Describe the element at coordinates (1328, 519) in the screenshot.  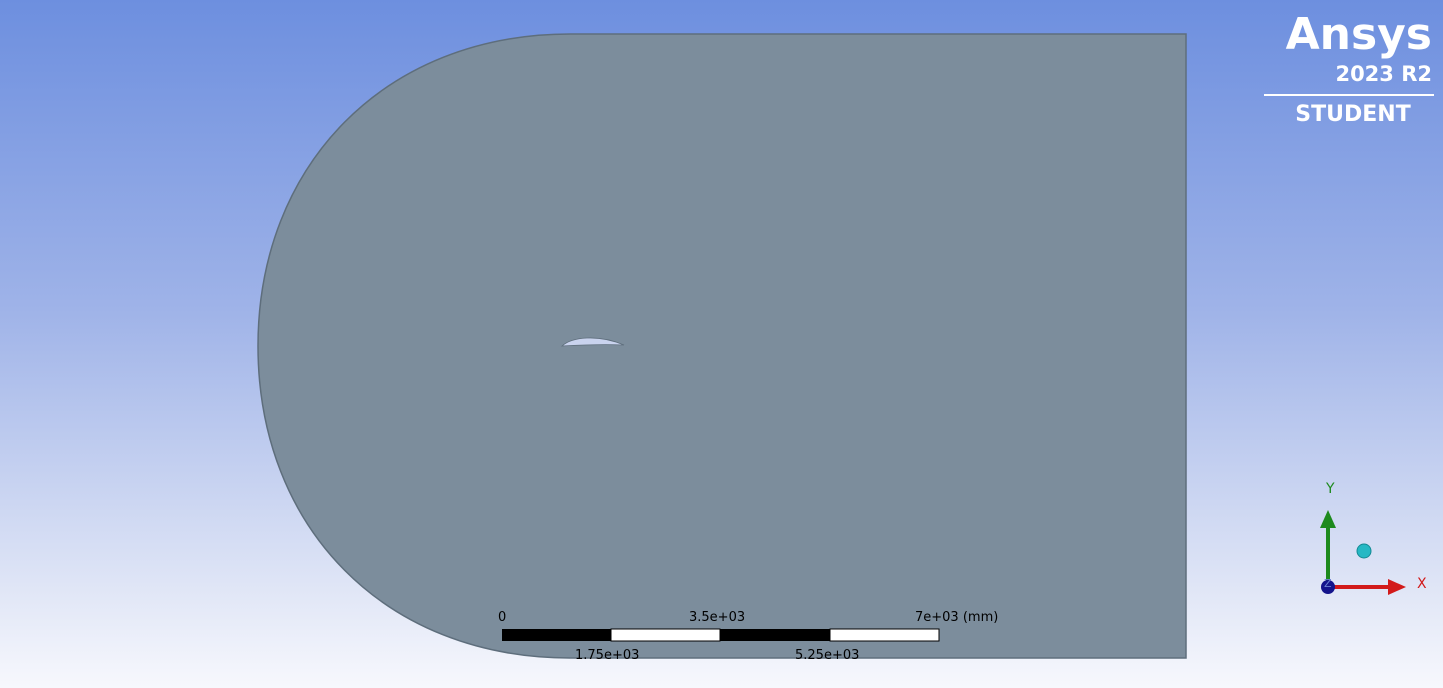
I see `y-axis-arrowhead` at that location.